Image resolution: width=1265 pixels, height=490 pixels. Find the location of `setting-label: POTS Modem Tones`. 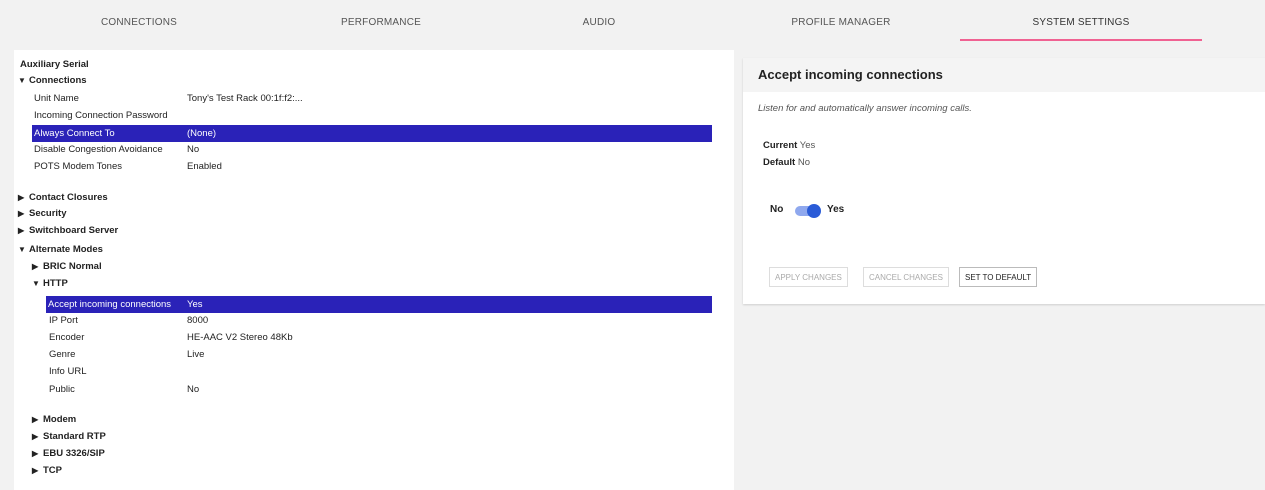

setting-label: POTS Modem Tones is located at coordinates (78, 166).